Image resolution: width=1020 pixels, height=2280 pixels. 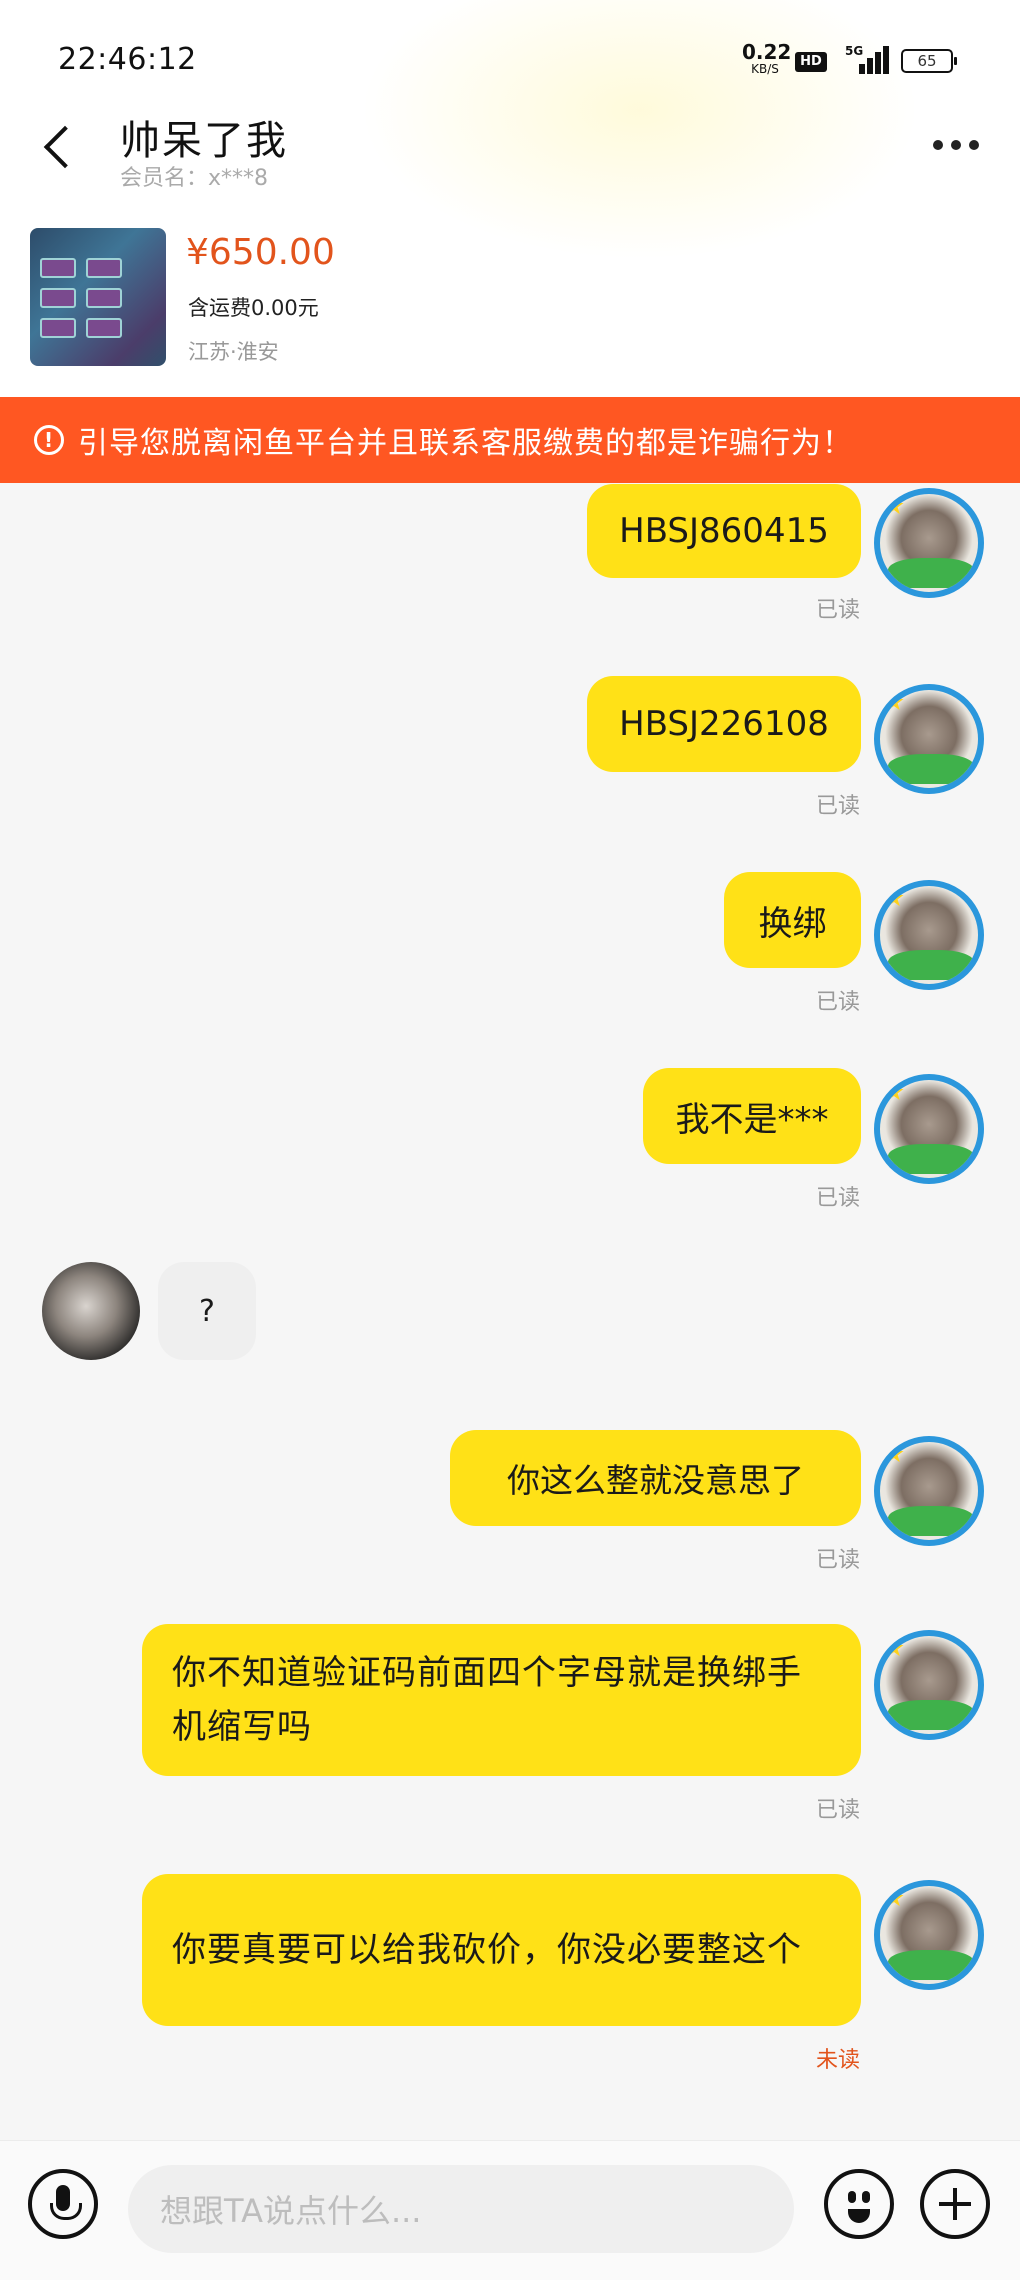 What do you see at coordinates (91, 1311) in the screenshot?
I see `other-user-avatar` at bounding box center [91, 1311].